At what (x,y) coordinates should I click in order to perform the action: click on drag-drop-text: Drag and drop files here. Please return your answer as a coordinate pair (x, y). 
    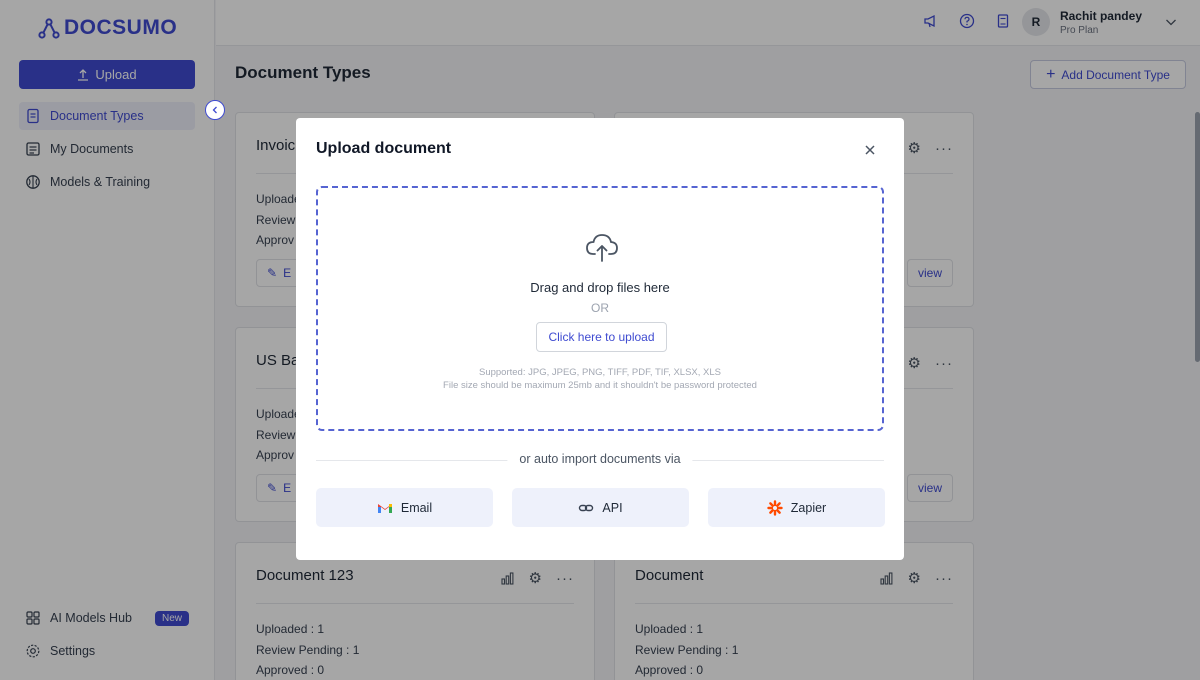
    Looking at the image, I should click on (600, 287).